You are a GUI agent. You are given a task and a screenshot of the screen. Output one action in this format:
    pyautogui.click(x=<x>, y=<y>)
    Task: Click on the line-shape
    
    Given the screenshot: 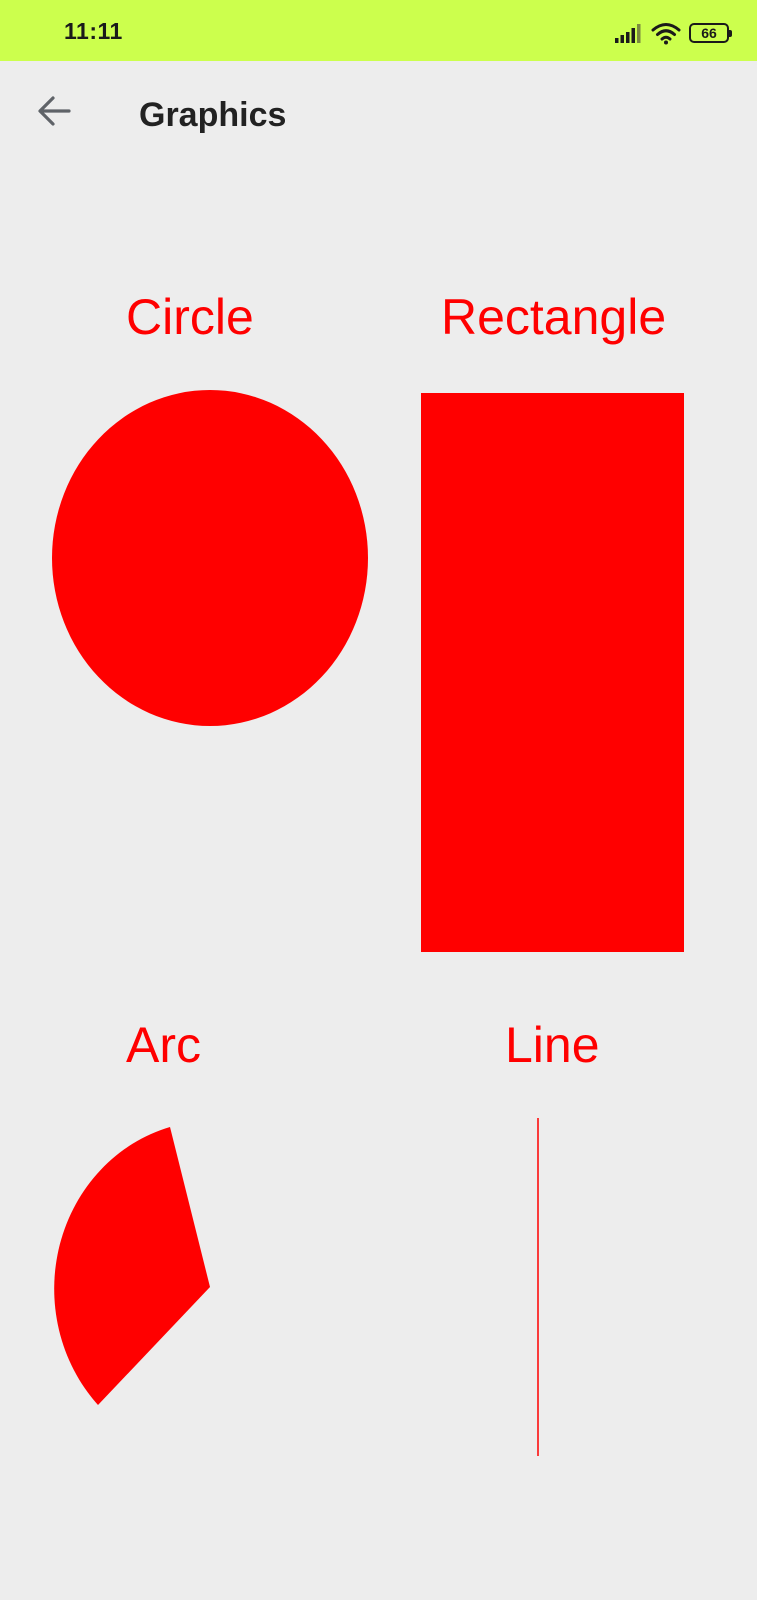 What is the action you would take?
    pyautogui.click(x=538, y=1287)
    